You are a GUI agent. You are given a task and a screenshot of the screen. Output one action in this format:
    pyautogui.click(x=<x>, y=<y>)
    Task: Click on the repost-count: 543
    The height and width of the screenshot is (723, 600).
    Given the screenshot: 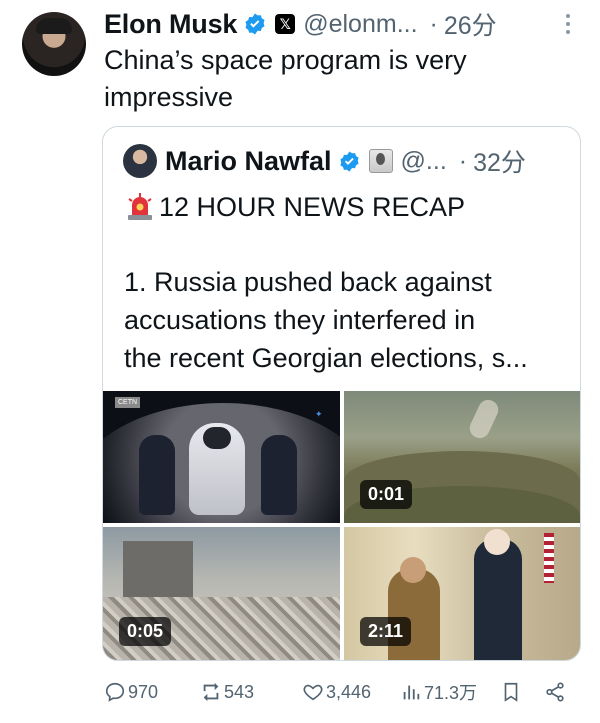 What is the action you would take?
    pyautogui.click(x=239, y=691)
    